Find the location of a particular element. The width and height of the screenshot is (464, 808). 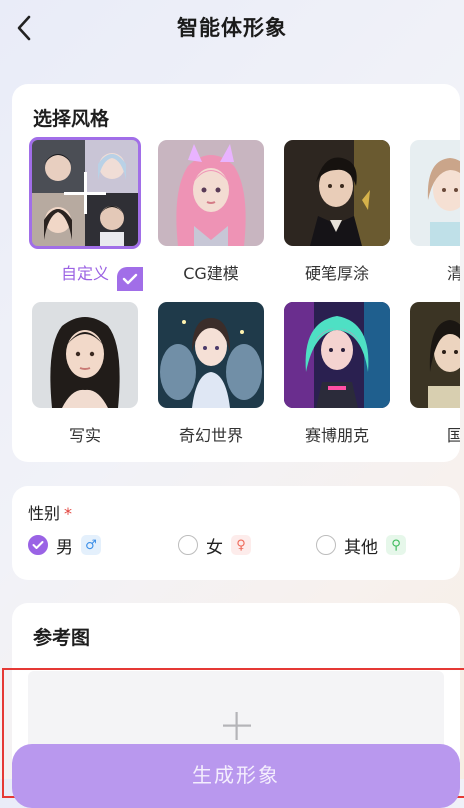

style-item-fresh: 清新 is located at coordinates (435, 215).